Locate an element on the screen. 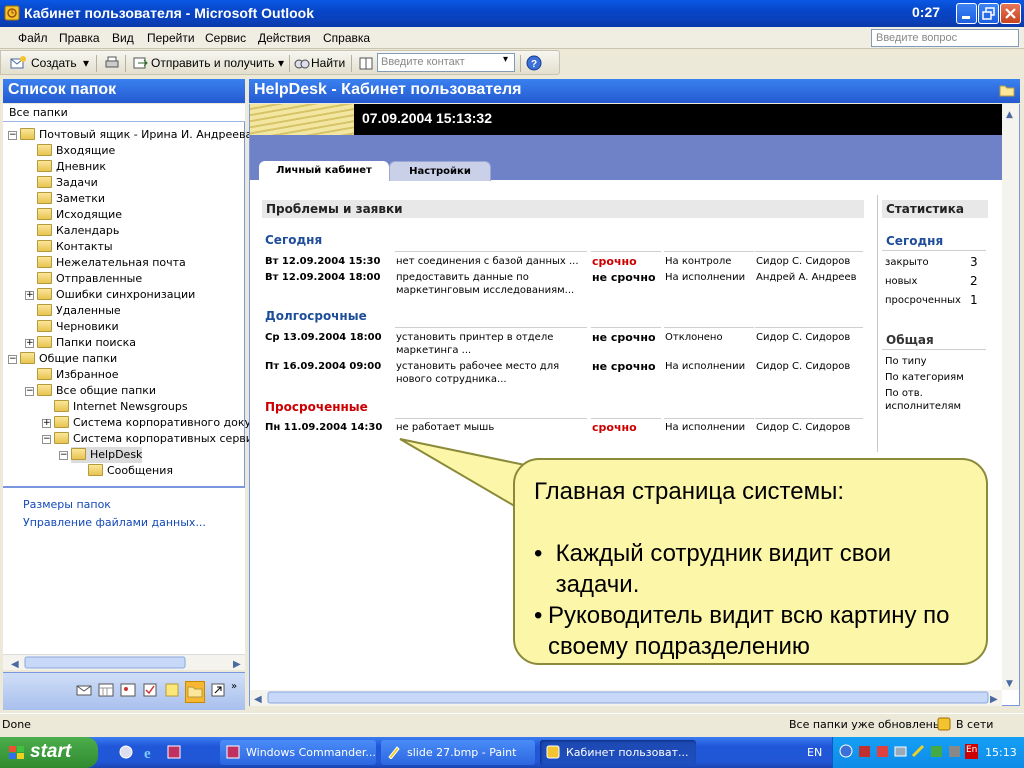  menu-file: Файл is located at coordinates (33, 38).